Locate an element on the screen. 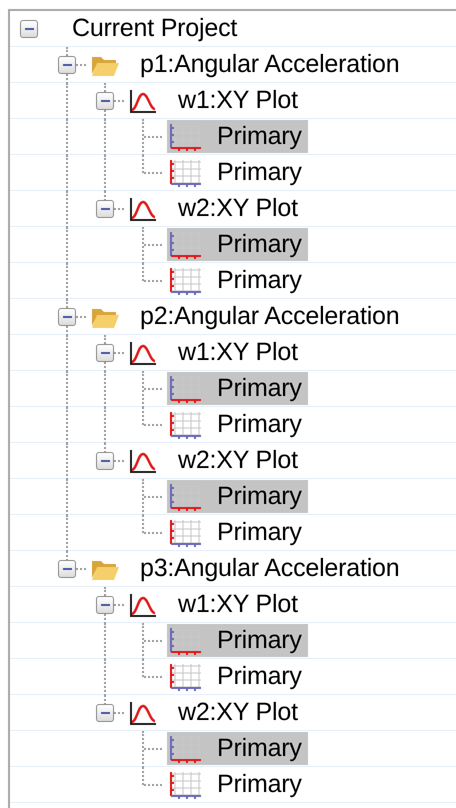  item-label: p3:Angular Acceleration is located at coordinates (270, 568).